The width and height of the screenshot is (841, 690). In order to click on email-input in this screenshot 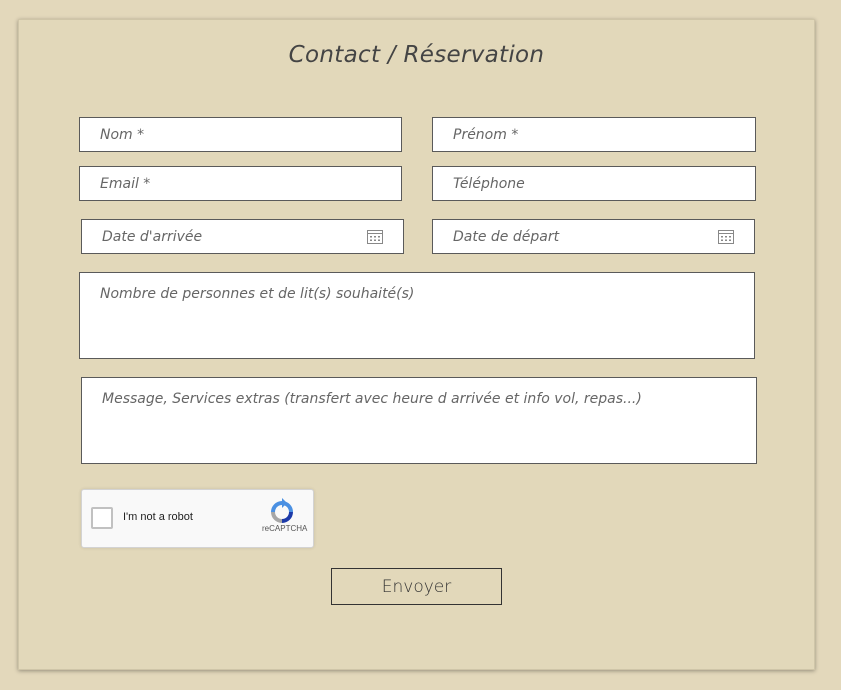, I will do `click(240, 183)`.